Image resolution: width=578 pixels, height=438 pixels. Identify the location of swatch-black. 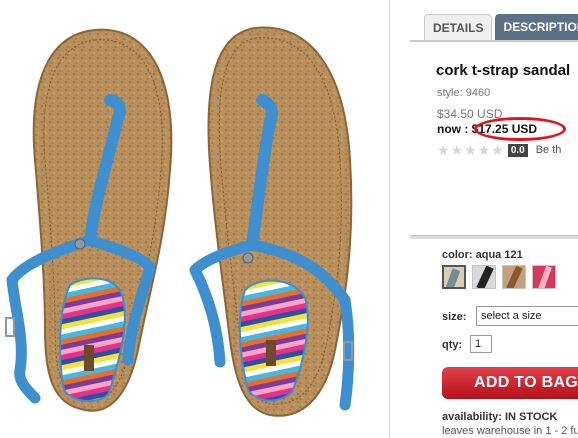
(484, 277).